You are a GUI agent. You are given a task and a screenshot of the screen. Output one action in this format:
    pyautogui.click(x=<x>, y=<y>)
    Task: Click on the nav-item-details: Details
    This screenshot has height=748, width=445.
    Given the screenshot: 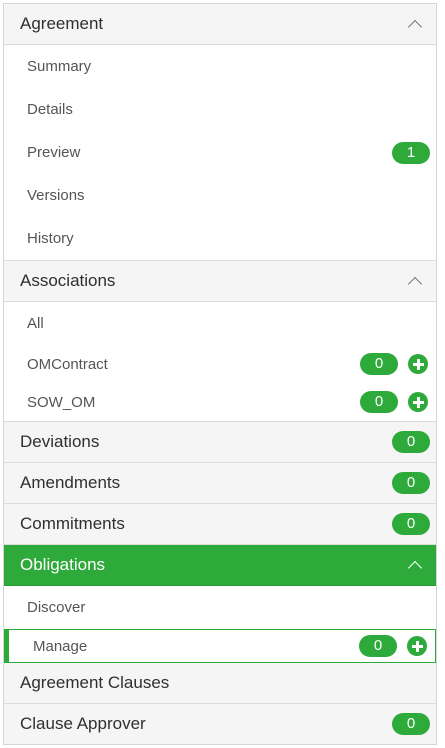 What is the action you would take?
    pyautogui.click(x=220, y=109)
    